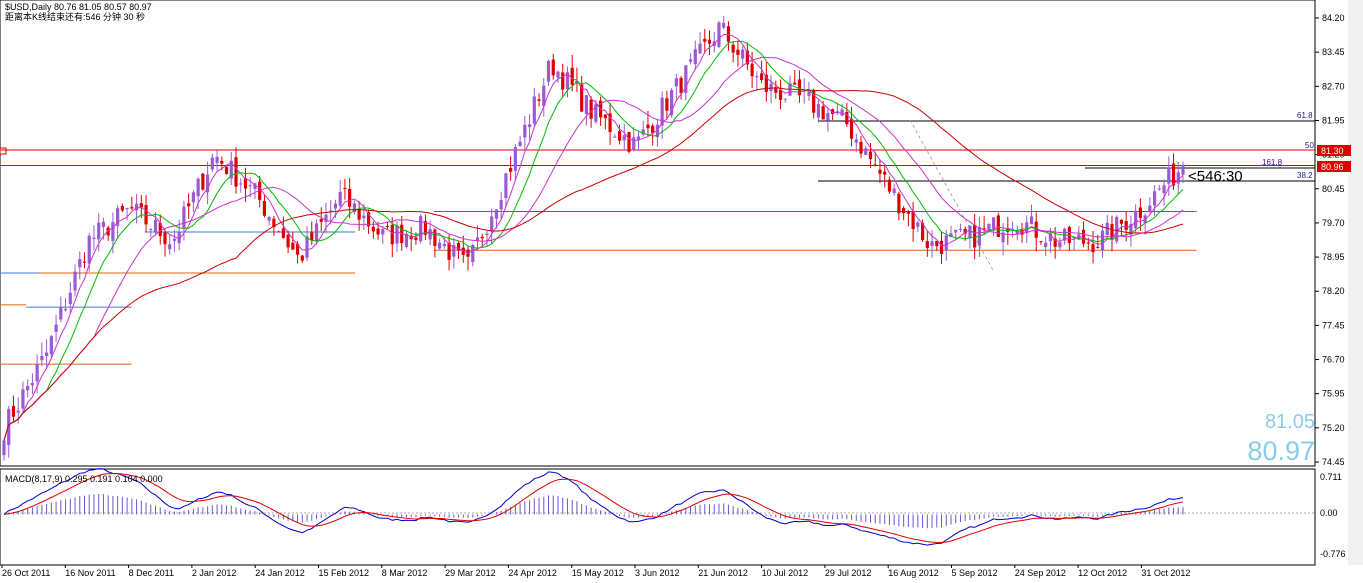  What do you see at coordinates (1331, 477) in the screenshot?
I see `macd-axis-top: 0.711` at bounding box center [1331, 477].